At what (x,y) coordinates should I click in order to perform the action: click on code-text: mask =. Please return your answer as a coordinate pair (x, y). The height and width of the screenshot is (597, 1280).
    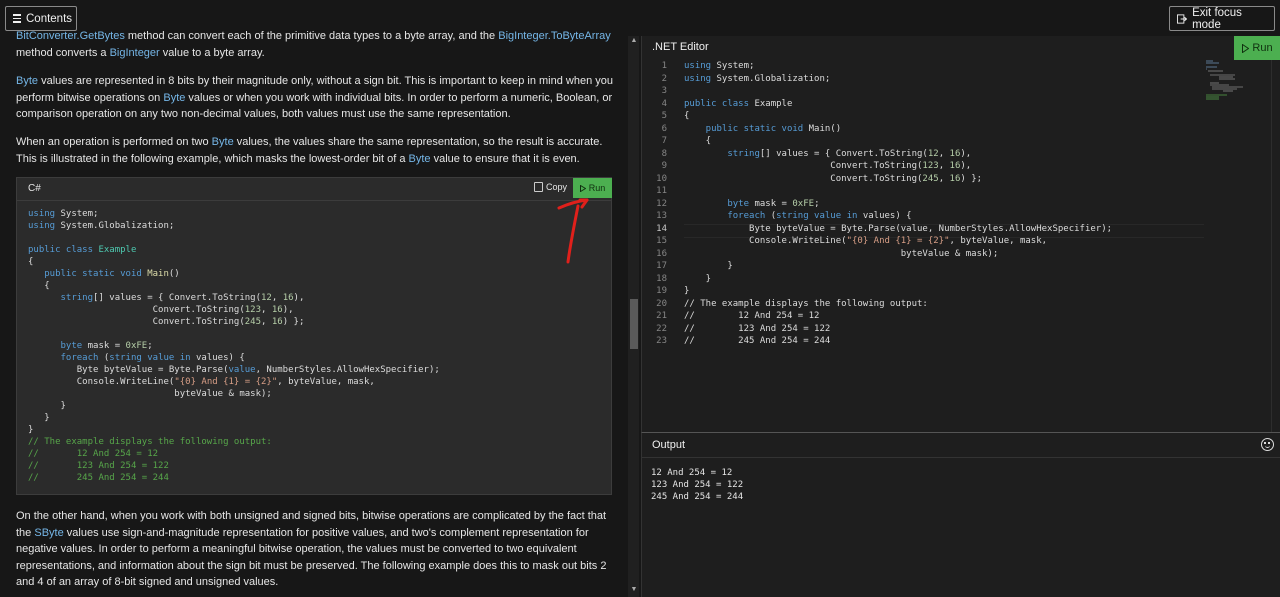
    Looking at the image, I should click on (771, 203).